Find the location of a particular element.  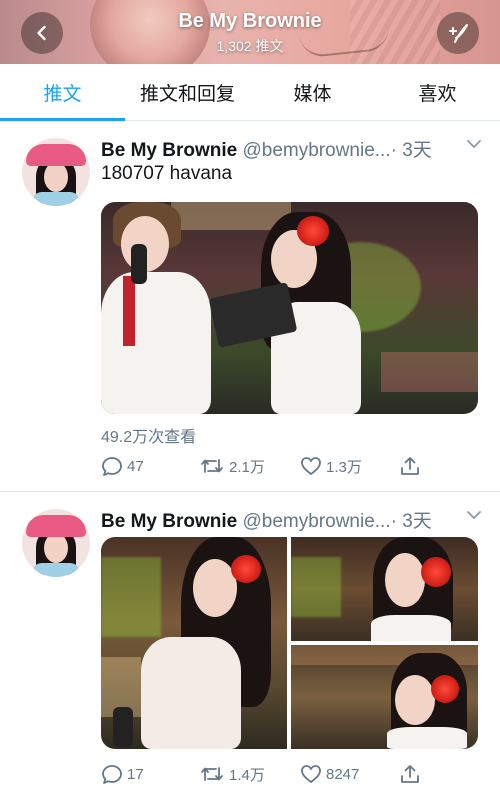

like-button: 1.3万 is located at coordinates (331, 466).